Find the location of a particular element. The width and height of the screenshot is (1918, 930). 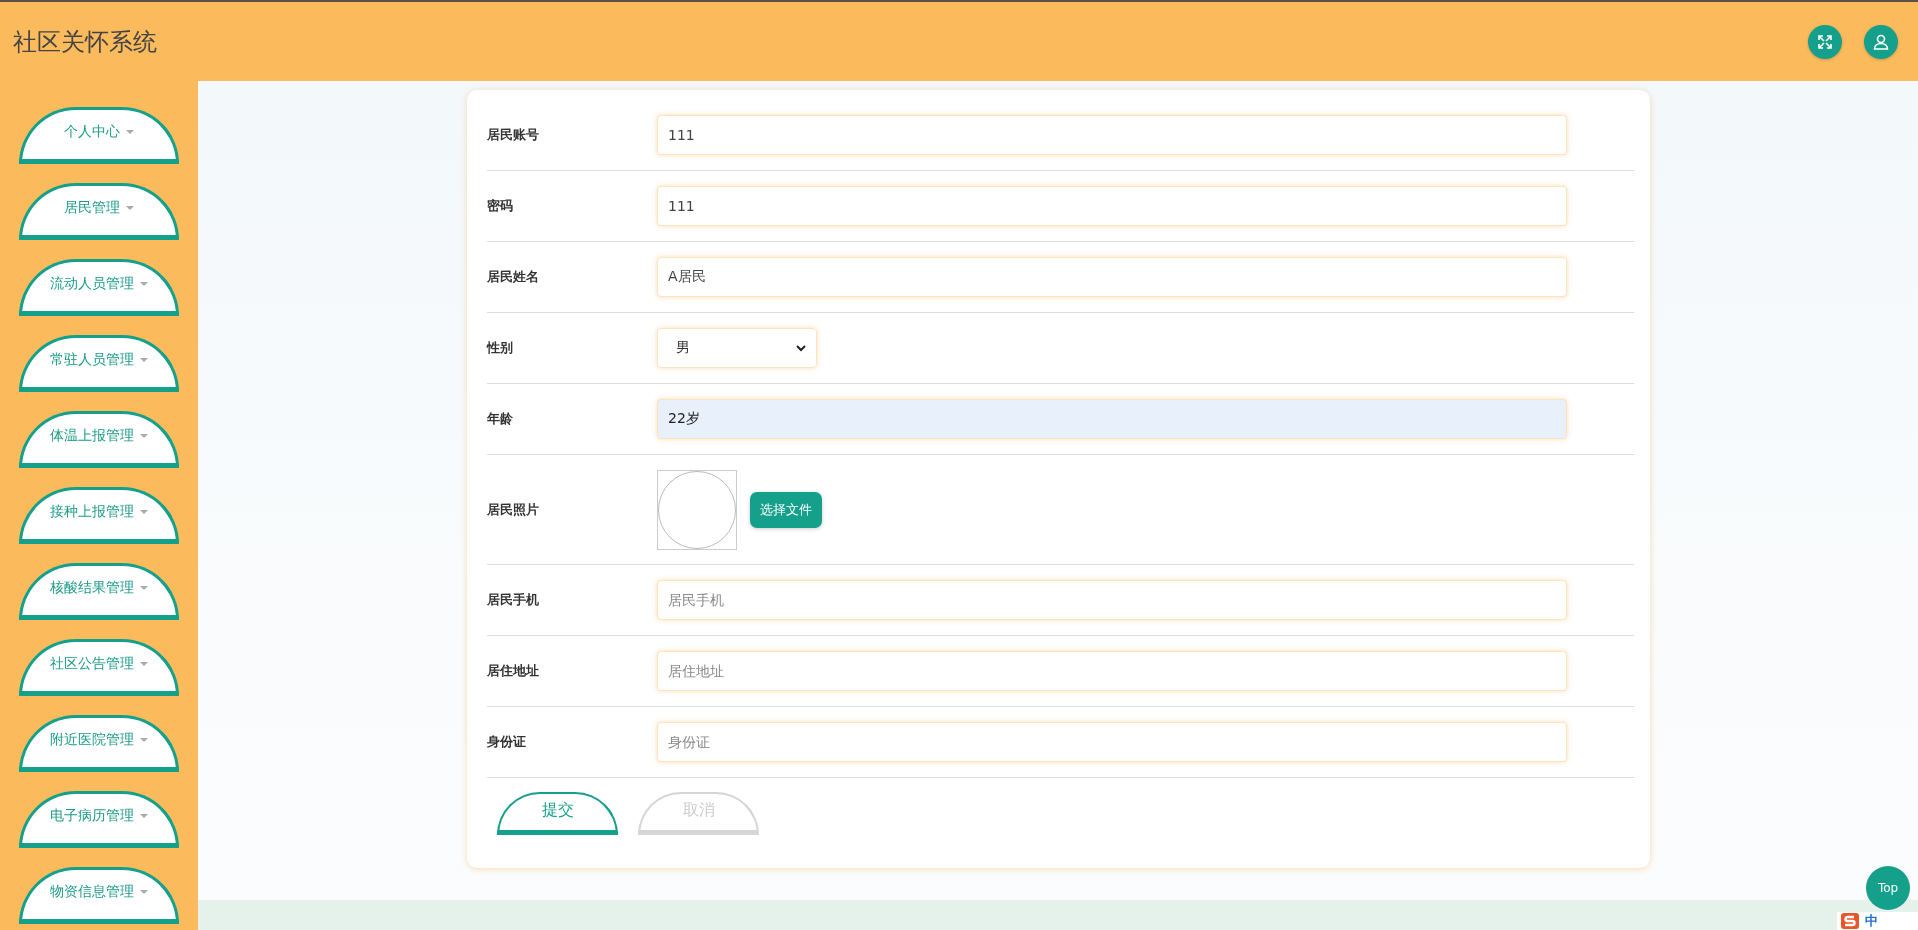

input-field: 居民手机 is located at coordinates (1112, 600).